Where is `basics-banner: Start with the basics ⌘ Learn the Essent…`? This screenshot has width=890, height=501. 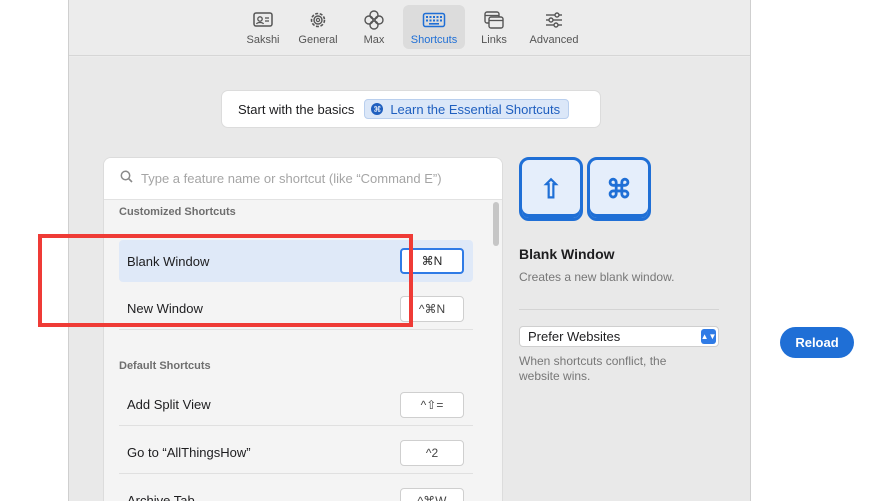
basics-banner: Start with the basics ⌘ Learn the Essent… is located at coordinates (411, 109).